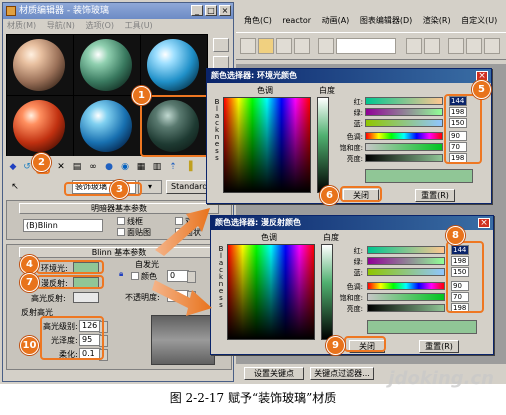 The height and width of the screenshot is (415, 506). What do you see at coordinates (404, 112) in the screenshot?
I see `ambient-green-slider` at bounding box center [404, 112].